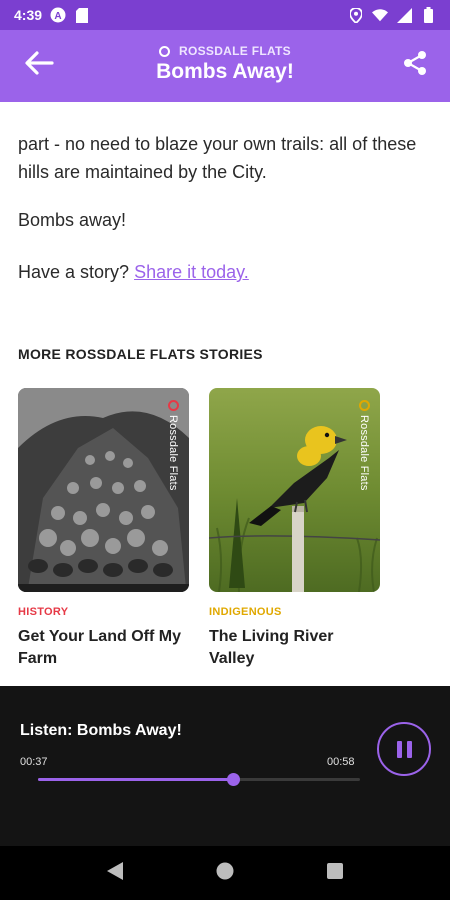 The width and height of the screenshot is (450, 900). I want to click on nav-back-button, so click(115, 873).